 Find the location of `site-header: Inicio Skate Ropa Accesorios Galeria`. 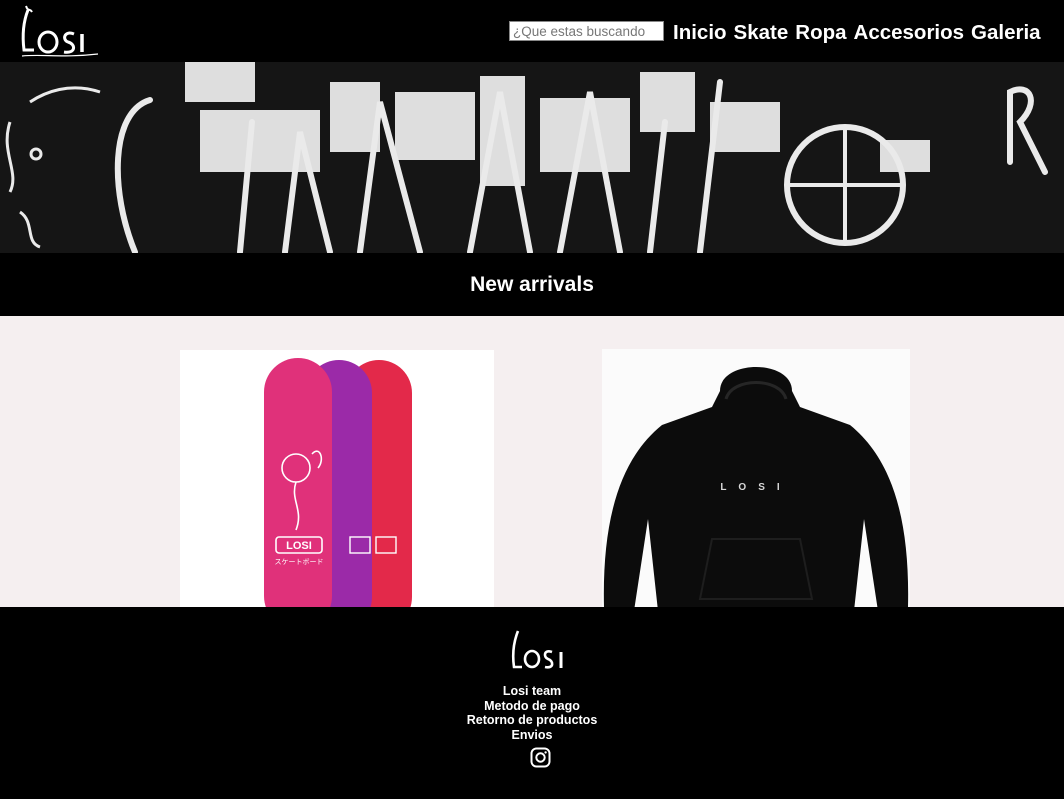

site-header: Inicio Skate Ropa Accesorios Galeria is located at coordinates (532, 31).